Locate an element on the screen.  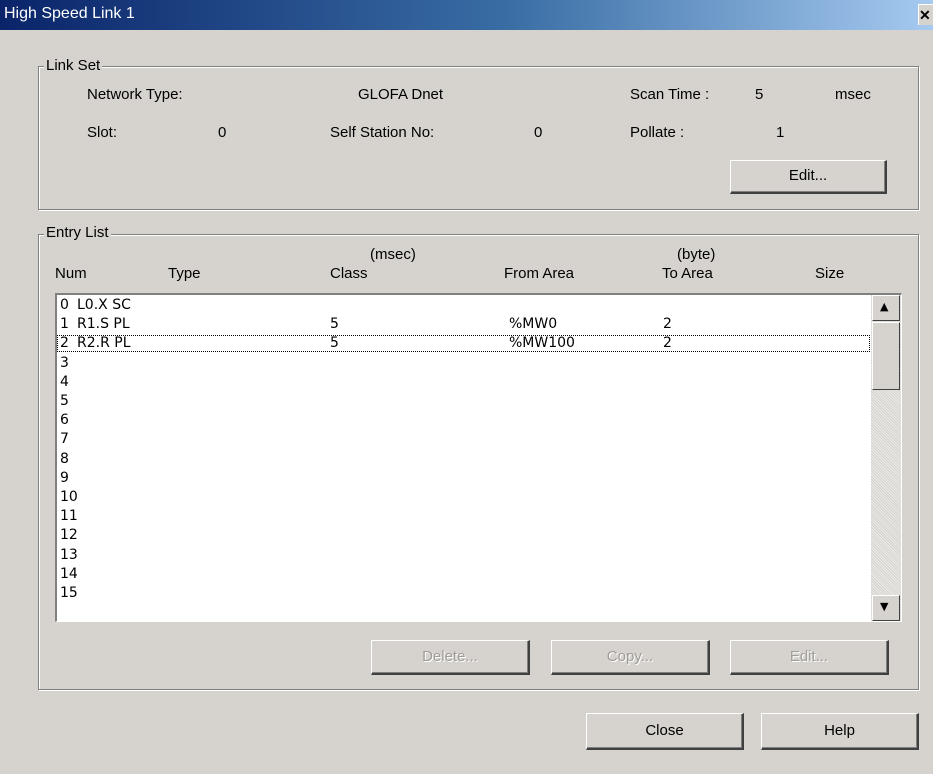
vertical-scrollbar: ▲ ▼ is located at coordinates (886, 458).